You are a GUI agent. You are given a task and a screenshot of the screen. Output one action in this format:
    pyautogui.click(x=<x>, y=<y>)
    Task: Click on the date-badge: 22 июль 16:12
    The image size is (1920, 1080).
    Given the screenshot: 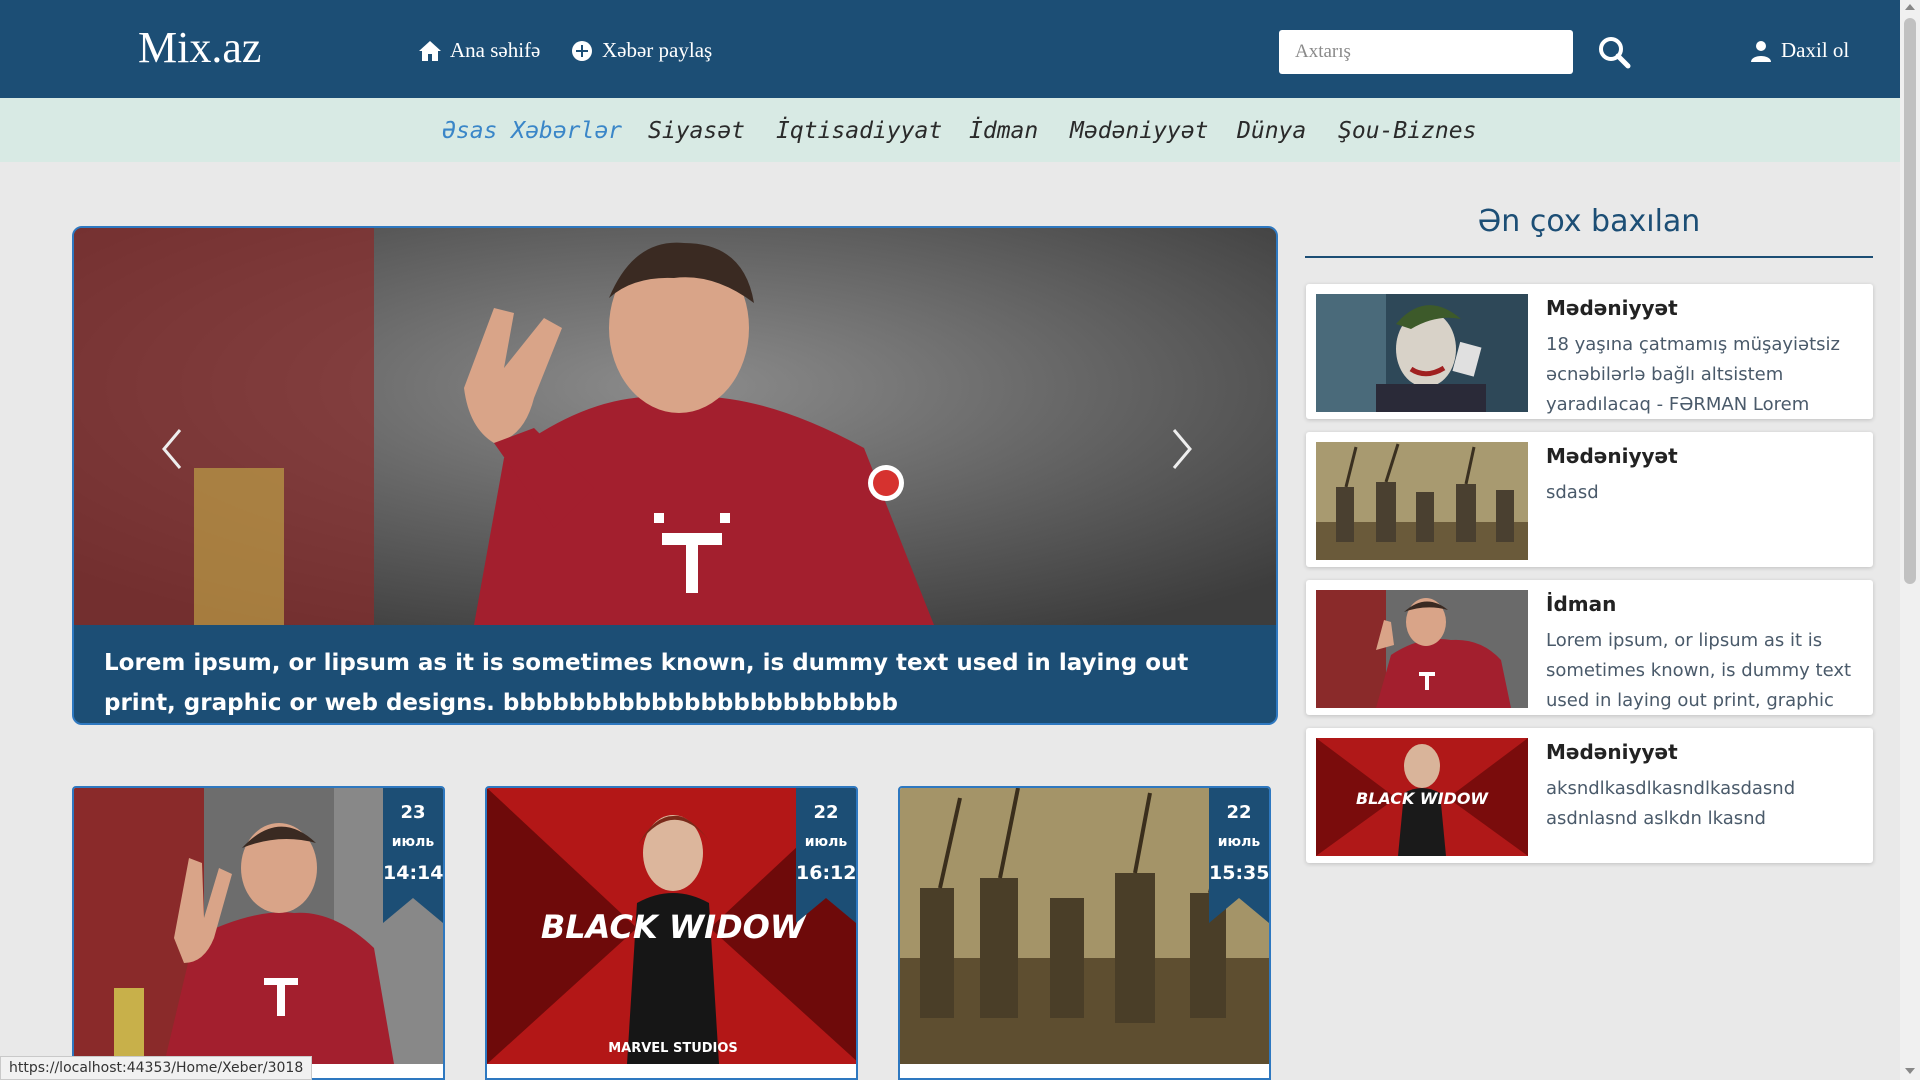 What is the action you would take?
    pyautogui.click(x=826, y=855)
    